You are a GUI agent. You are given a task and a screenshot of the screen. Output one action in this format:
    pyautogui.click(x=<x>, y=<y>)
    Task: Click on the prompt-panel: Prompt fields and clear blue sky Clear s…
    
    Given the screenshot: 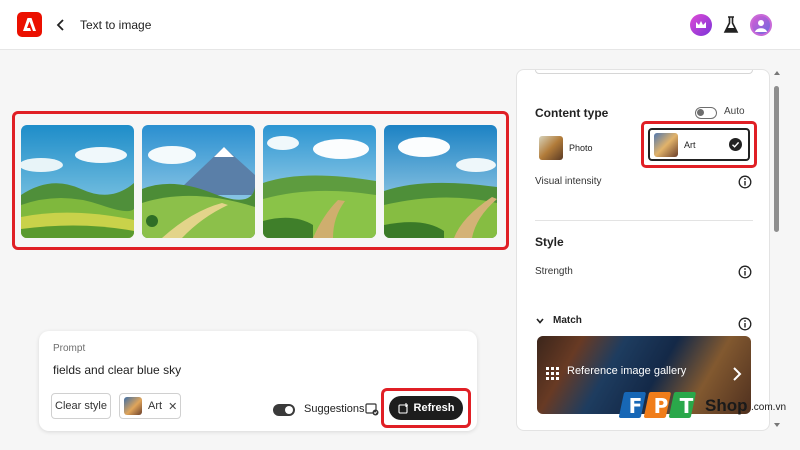 What is the action you would take?
    pyautogui.click(x=258, y=381)
    